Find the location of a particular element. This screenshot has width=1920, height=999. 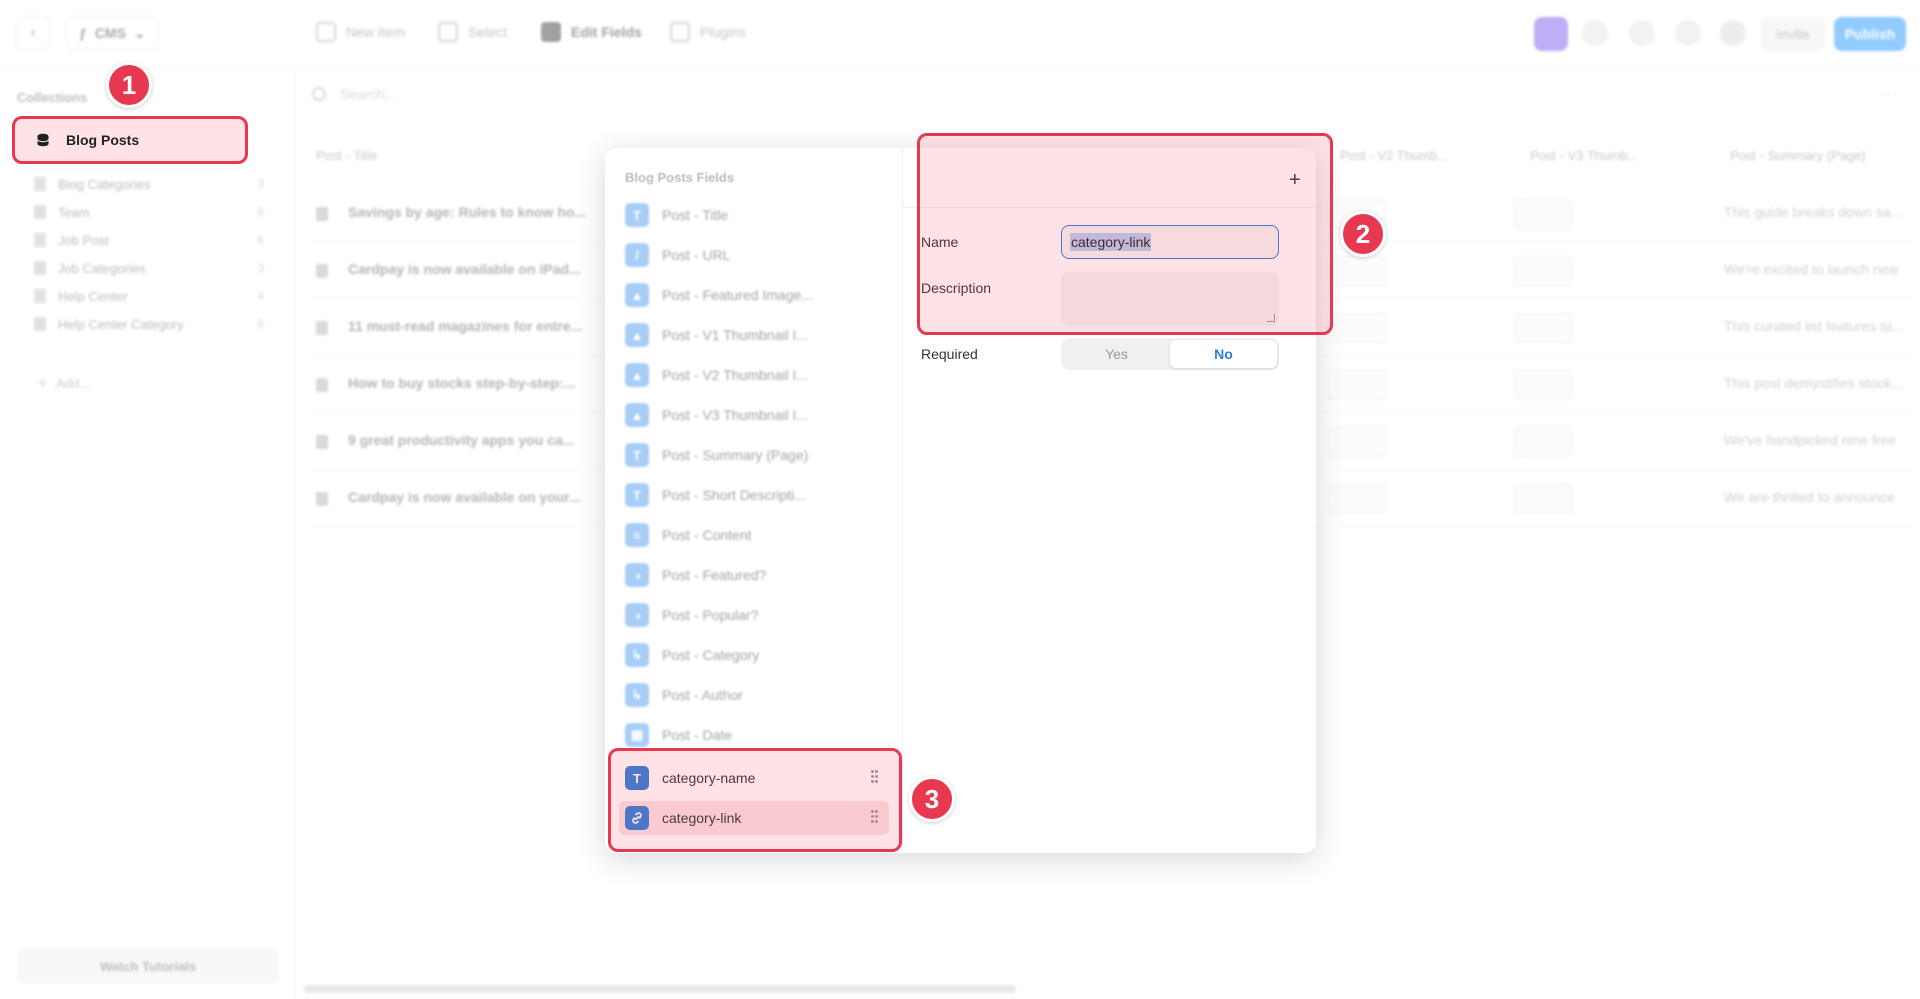

annotation-badge-2: 2 is located at coordinates (1363, 234).